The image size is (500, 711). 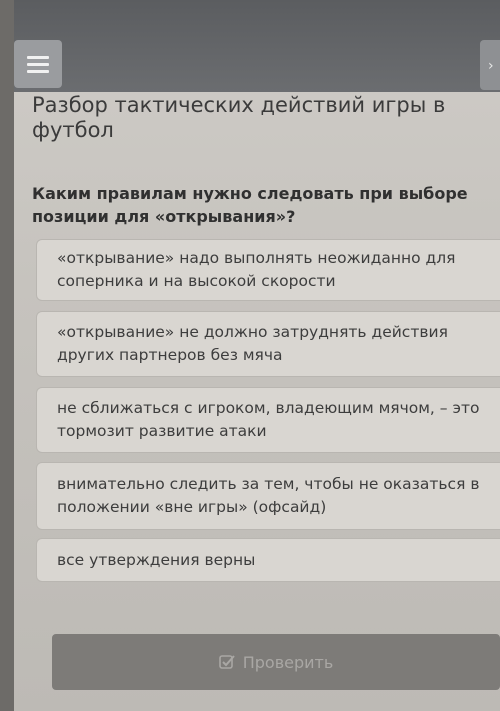 I want to click on hamburger-menu-icon, so click(x=38, y=57).